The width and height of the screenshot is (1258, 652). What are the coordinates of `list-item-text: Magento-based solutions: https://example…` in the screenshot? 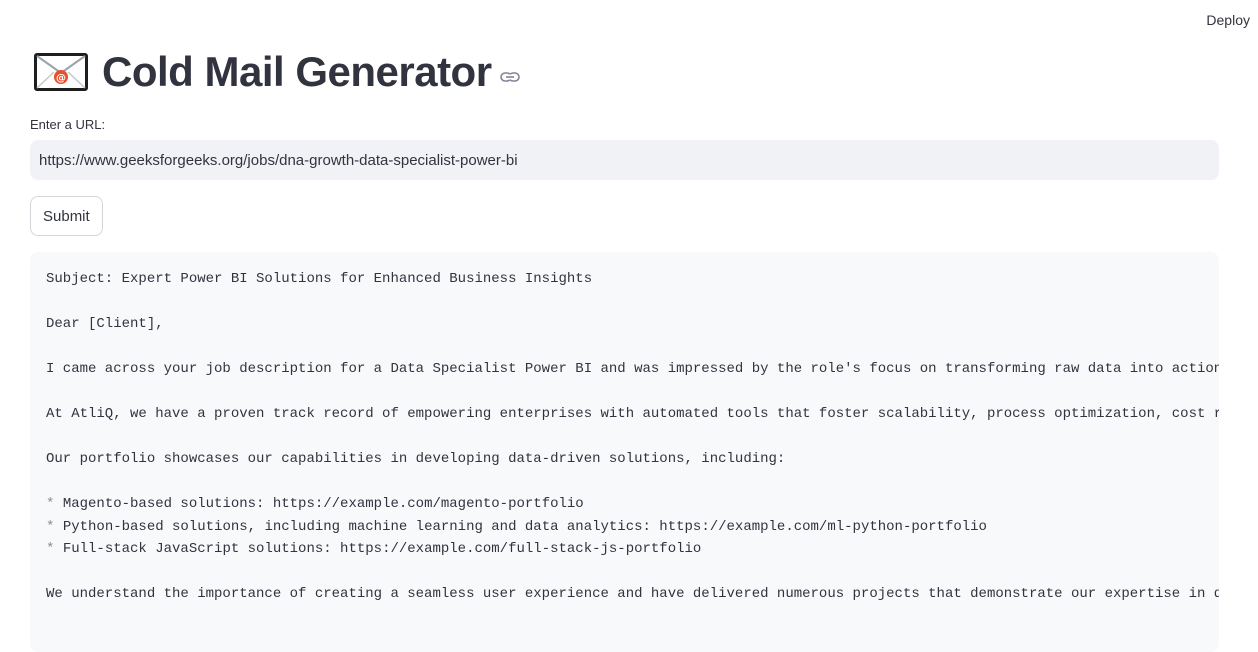 It's located at (323, 504).